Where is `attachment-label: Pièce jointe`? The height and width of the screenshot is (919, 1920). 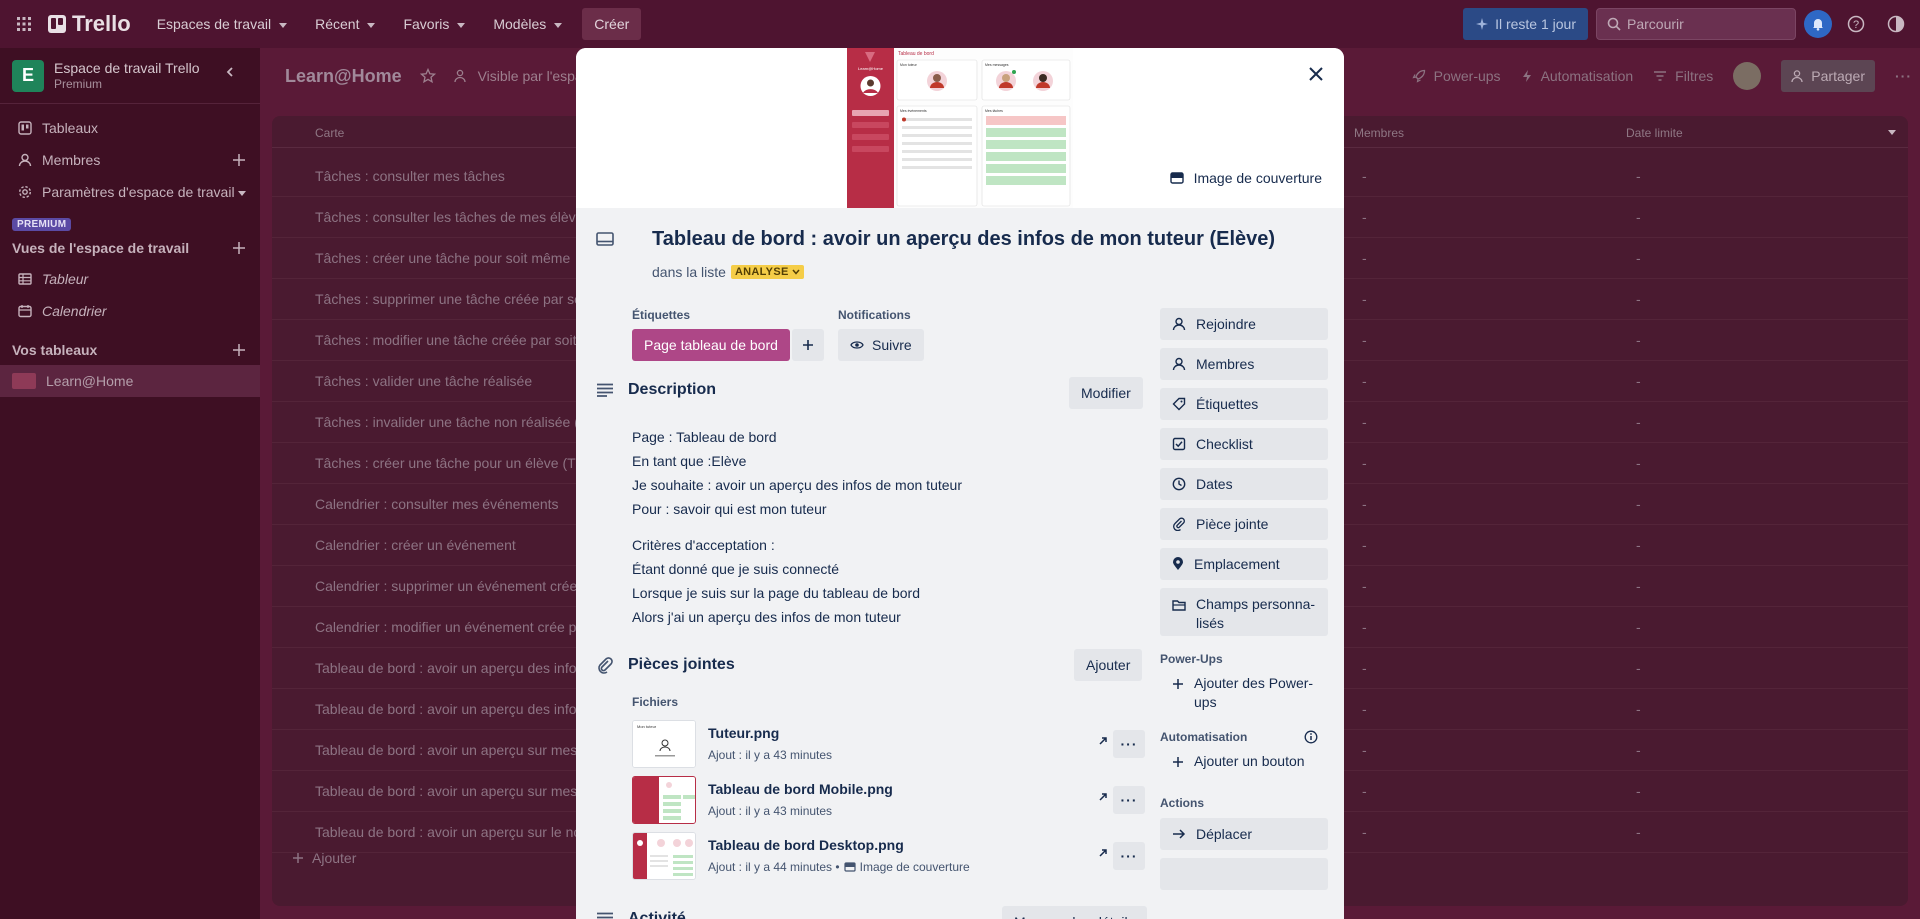 attachment-label: Pièce jointe is located at coordinates (1232, 524).